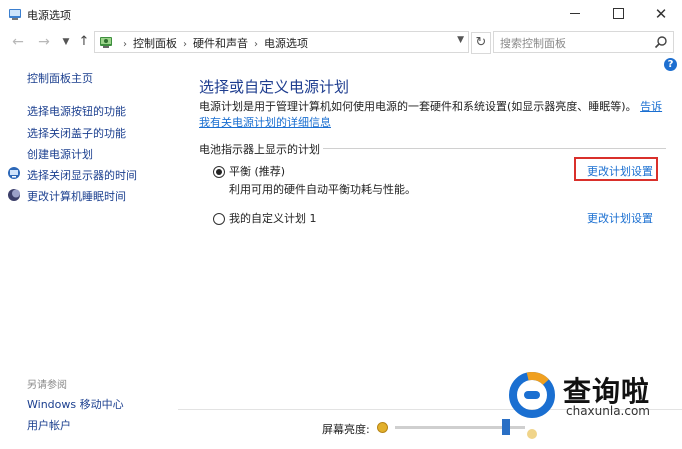 The height and width of the screenshot is (449, 682). I want to click on window-title: 电源选项, so click(49, 15).